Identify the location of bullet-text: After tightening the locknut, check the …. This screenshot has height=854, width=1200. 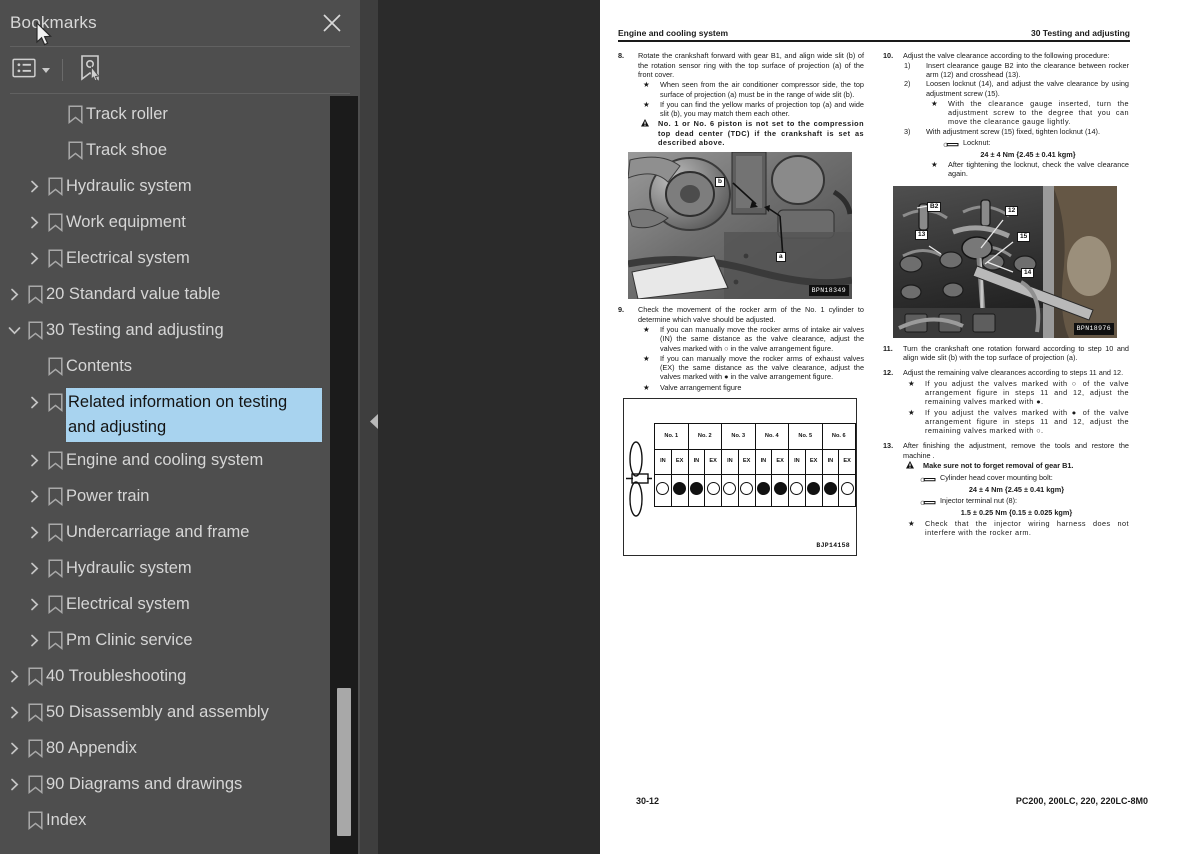
(1038, 169).